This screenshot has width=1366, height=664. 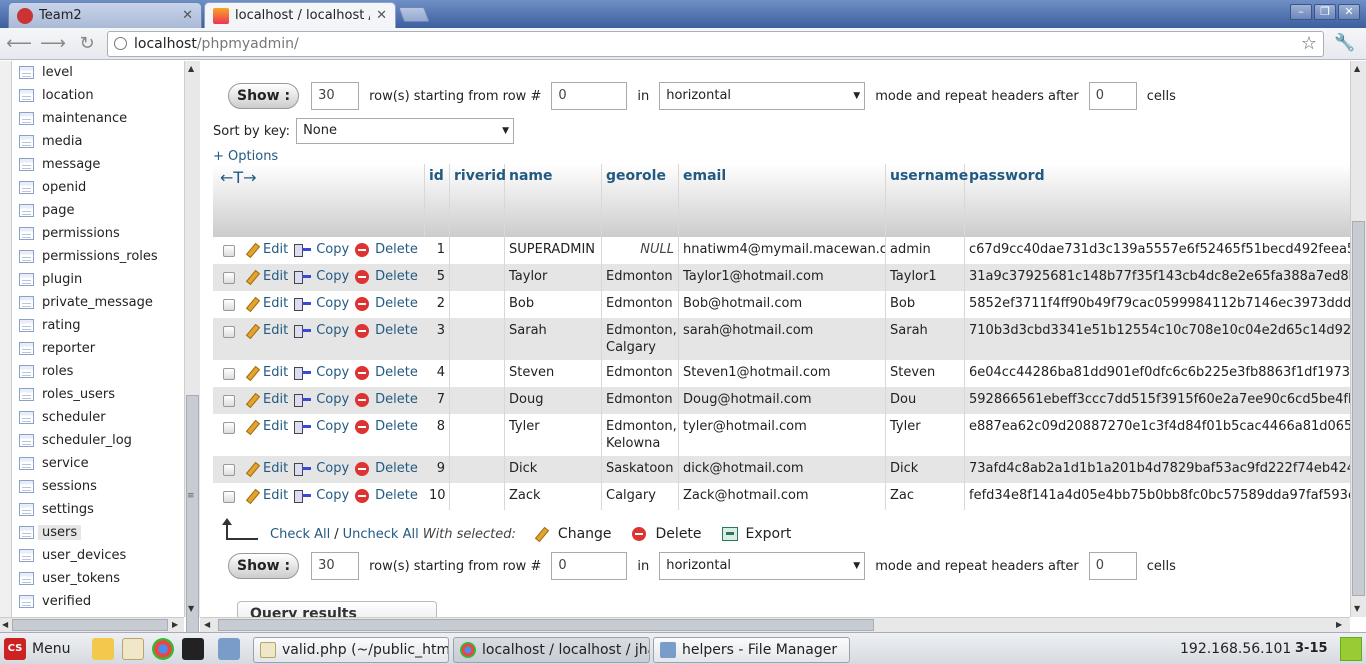 What do you see at coordinates (65, 463) in the screenshot?
I see `table-name: service` at bounding box center [65, 463].